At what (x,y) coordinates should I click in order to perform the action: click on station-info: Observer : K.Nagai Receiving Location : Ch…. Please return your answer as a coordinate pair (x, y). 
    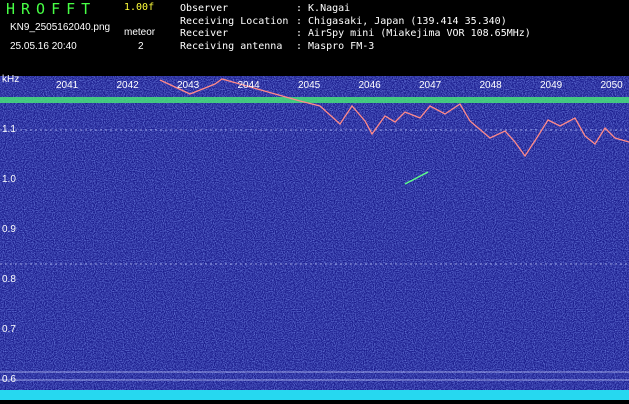
    Looking at the image, I should click on (355, 28).